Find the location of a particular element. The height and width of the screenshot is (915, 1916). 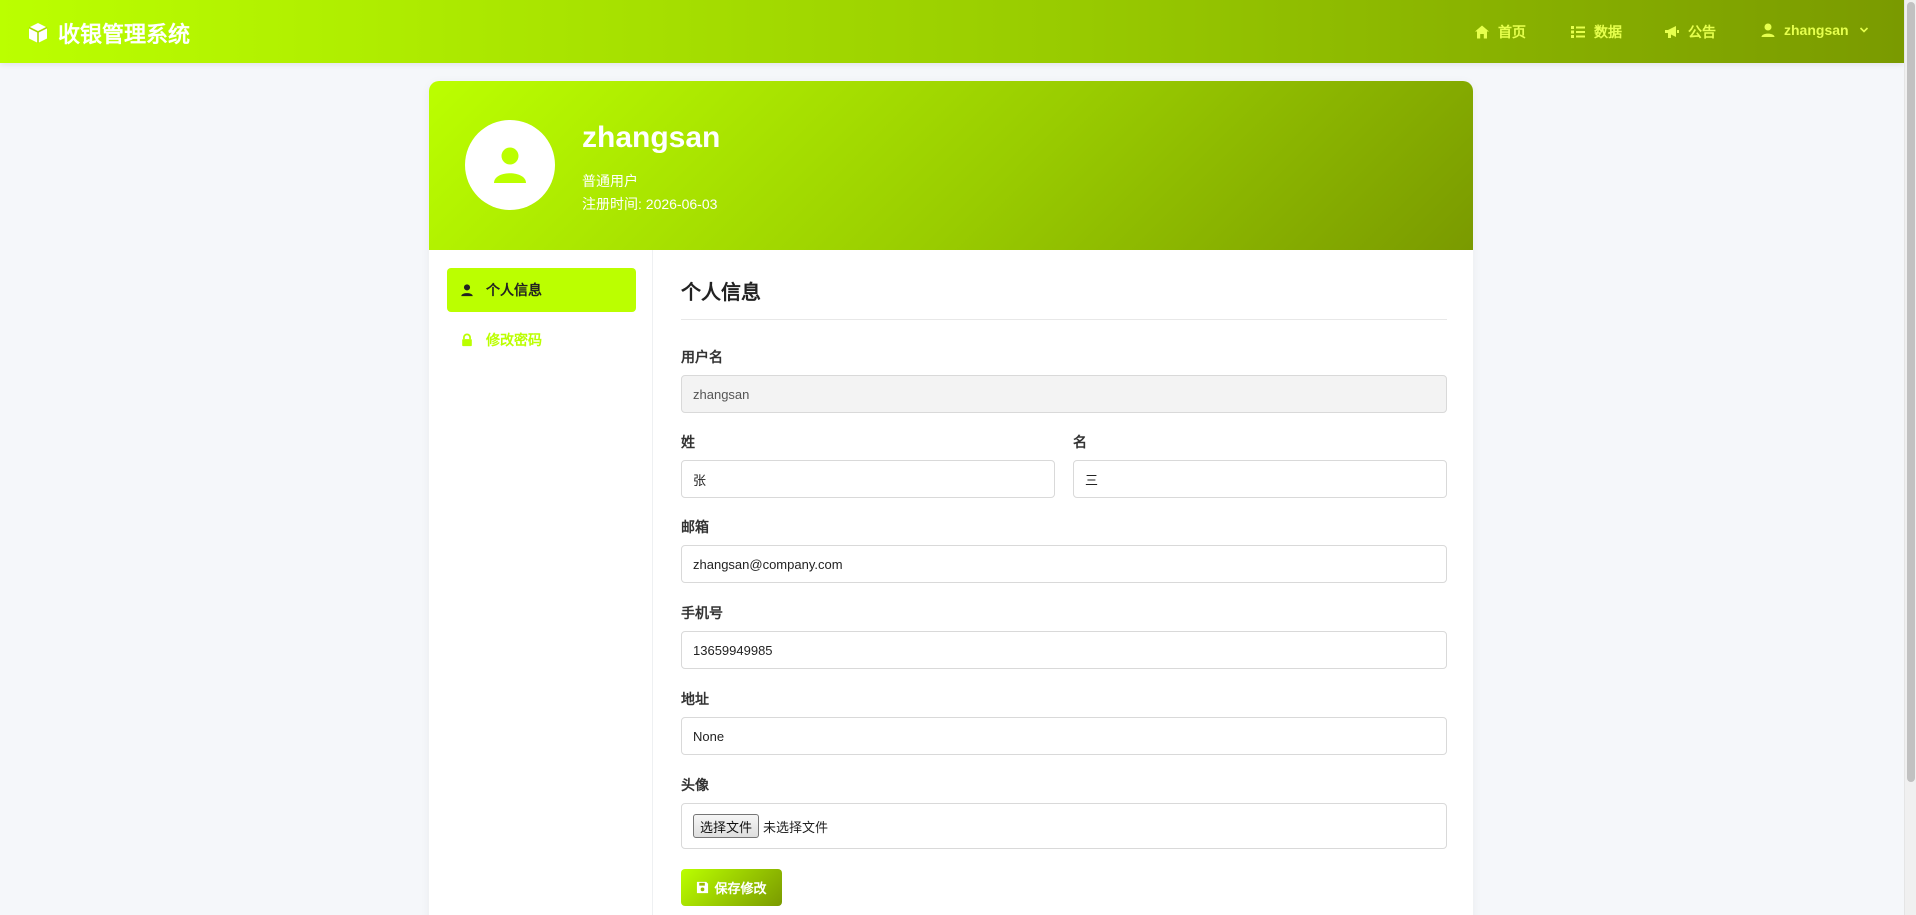

chevron-down-icon is located at coordinates (1863, 30).